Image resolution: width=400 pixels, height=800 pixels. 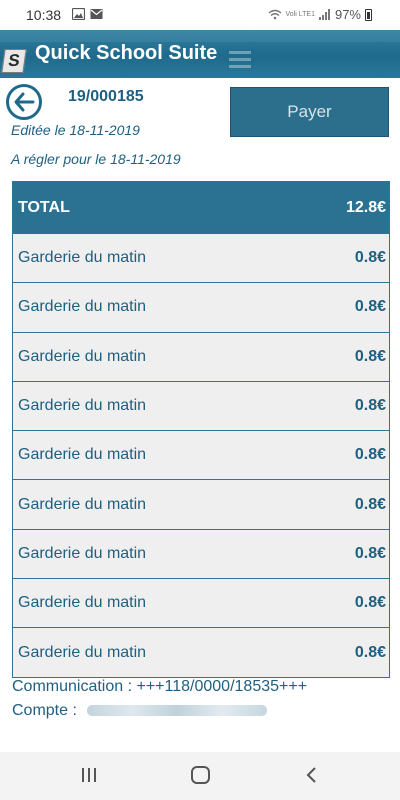 What do you see at coordinates (44, 710) in the screenshot?
I see `account-label: Compte :` at bounding box center [44, 710].